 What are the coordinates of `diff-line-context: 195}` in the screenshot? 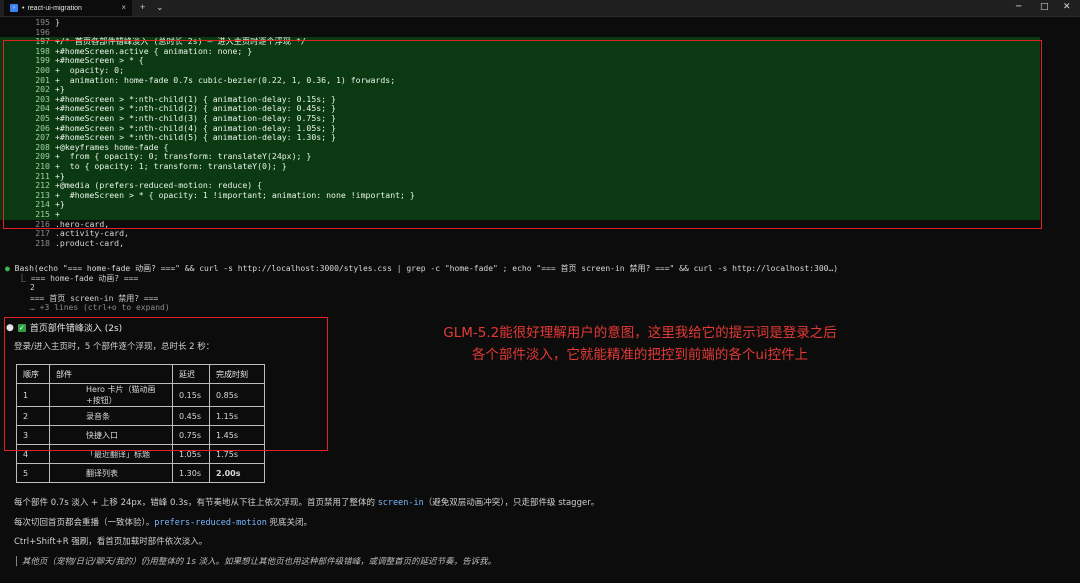 It's located at (520, 22).